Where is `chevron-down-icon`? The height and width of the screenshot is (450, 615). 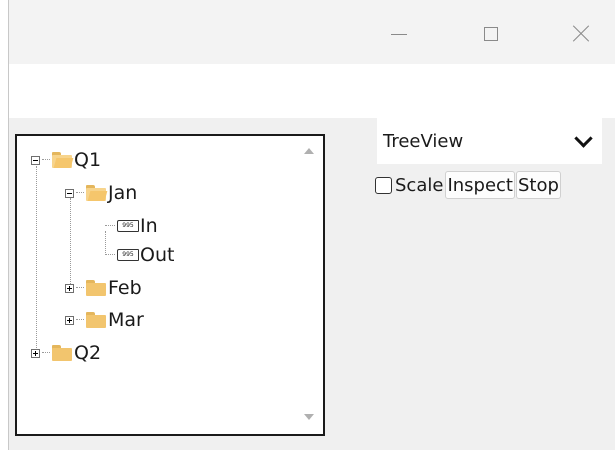 chevron-down-icon is located at coordinates (583, 138).